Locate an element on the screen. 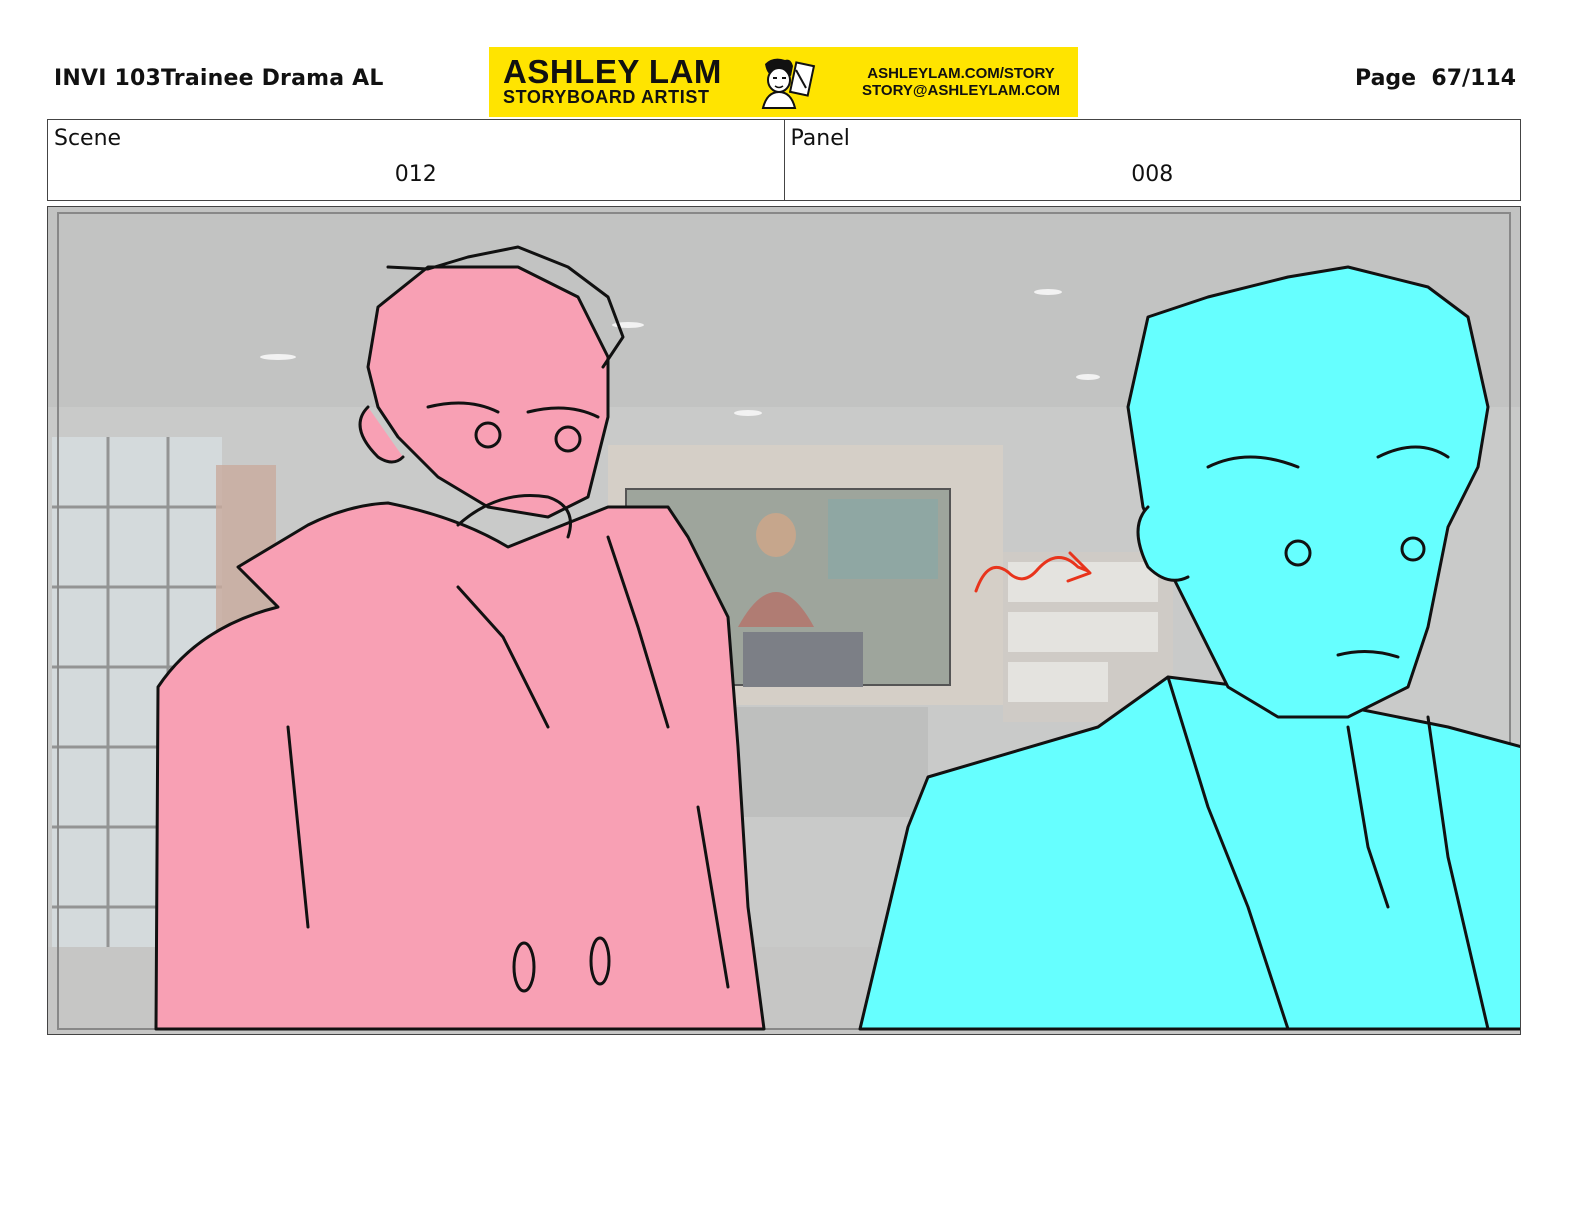  document-title: INVI 103Trainee Drama AL is located at coordinates (219, 78).